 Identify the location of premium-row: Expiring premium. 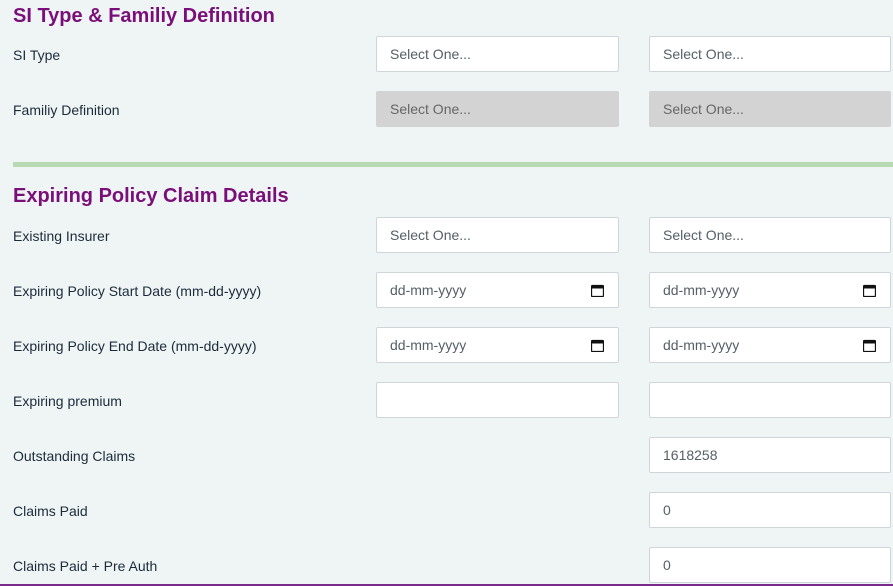
(446, 401).